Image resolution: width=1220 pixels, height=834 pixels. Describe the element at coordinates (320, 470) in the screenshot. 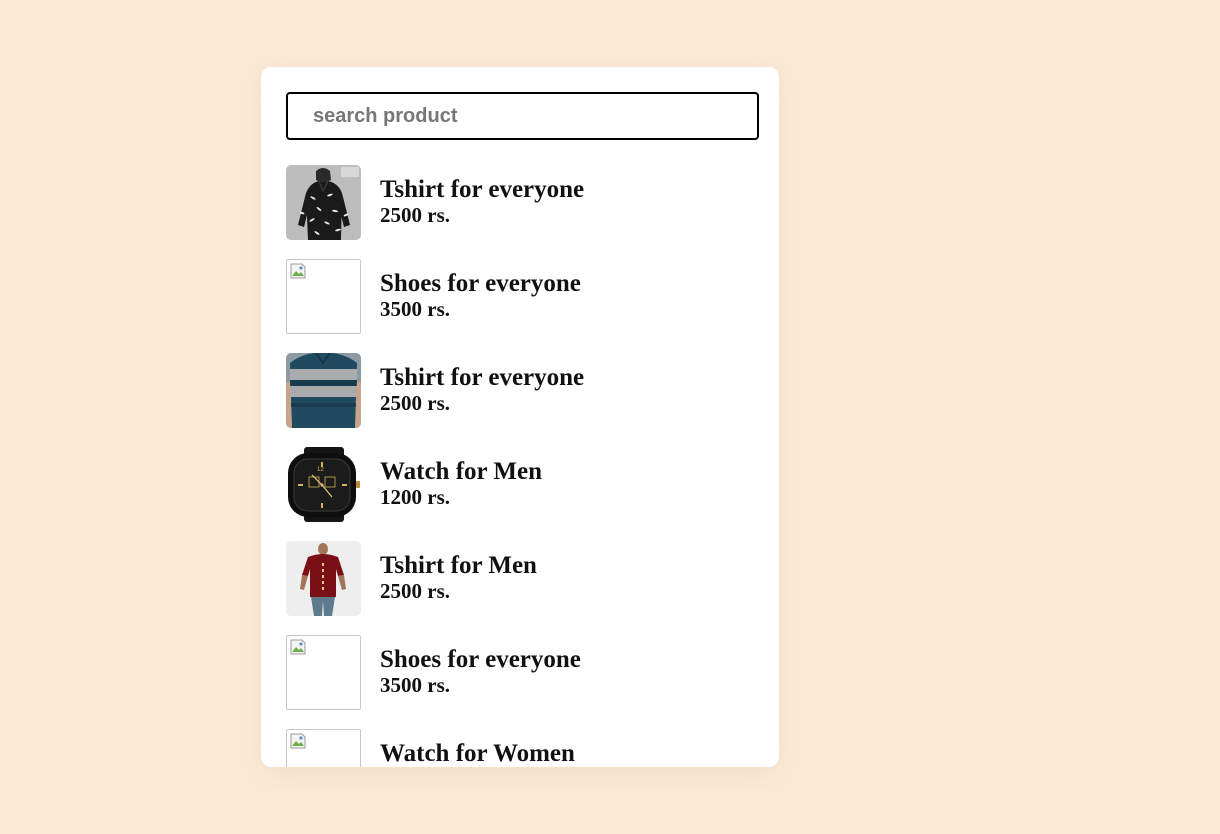

I see `svg-text: 12` at that location.